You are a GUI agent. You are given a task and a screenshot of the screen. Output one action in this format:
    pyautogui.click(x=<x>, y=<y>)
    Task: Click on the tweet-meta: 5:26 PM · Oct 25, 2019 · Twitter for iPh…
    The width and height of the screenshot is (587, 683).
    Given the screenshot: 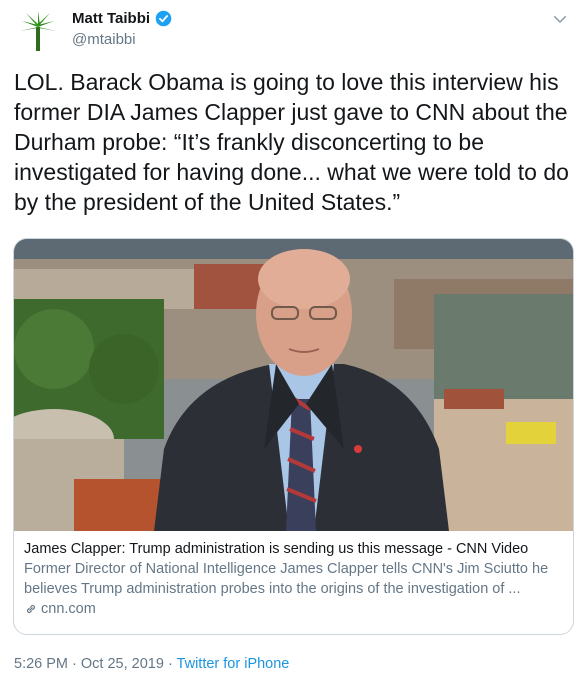 What is the action you would take?
    pyautogui.click(x=151, y=664)
    